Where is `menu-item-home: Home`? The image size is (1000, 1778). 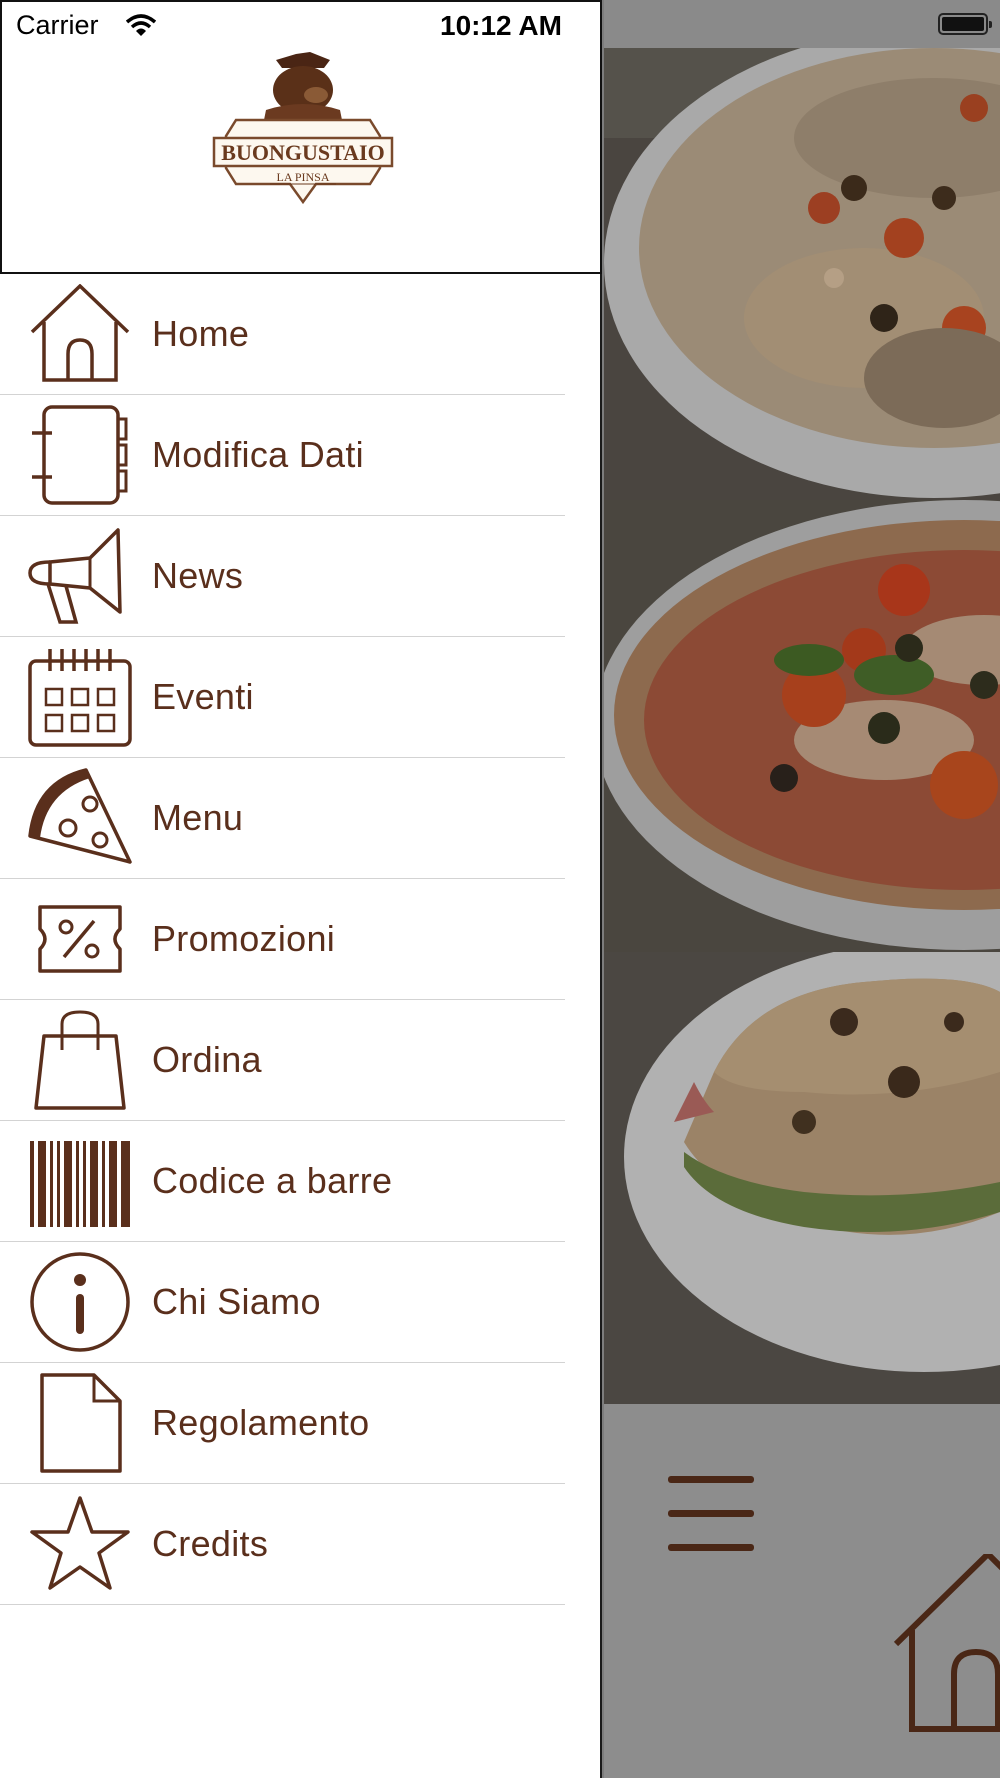
menu-item-home: Home is located at coordinates (282, 334).